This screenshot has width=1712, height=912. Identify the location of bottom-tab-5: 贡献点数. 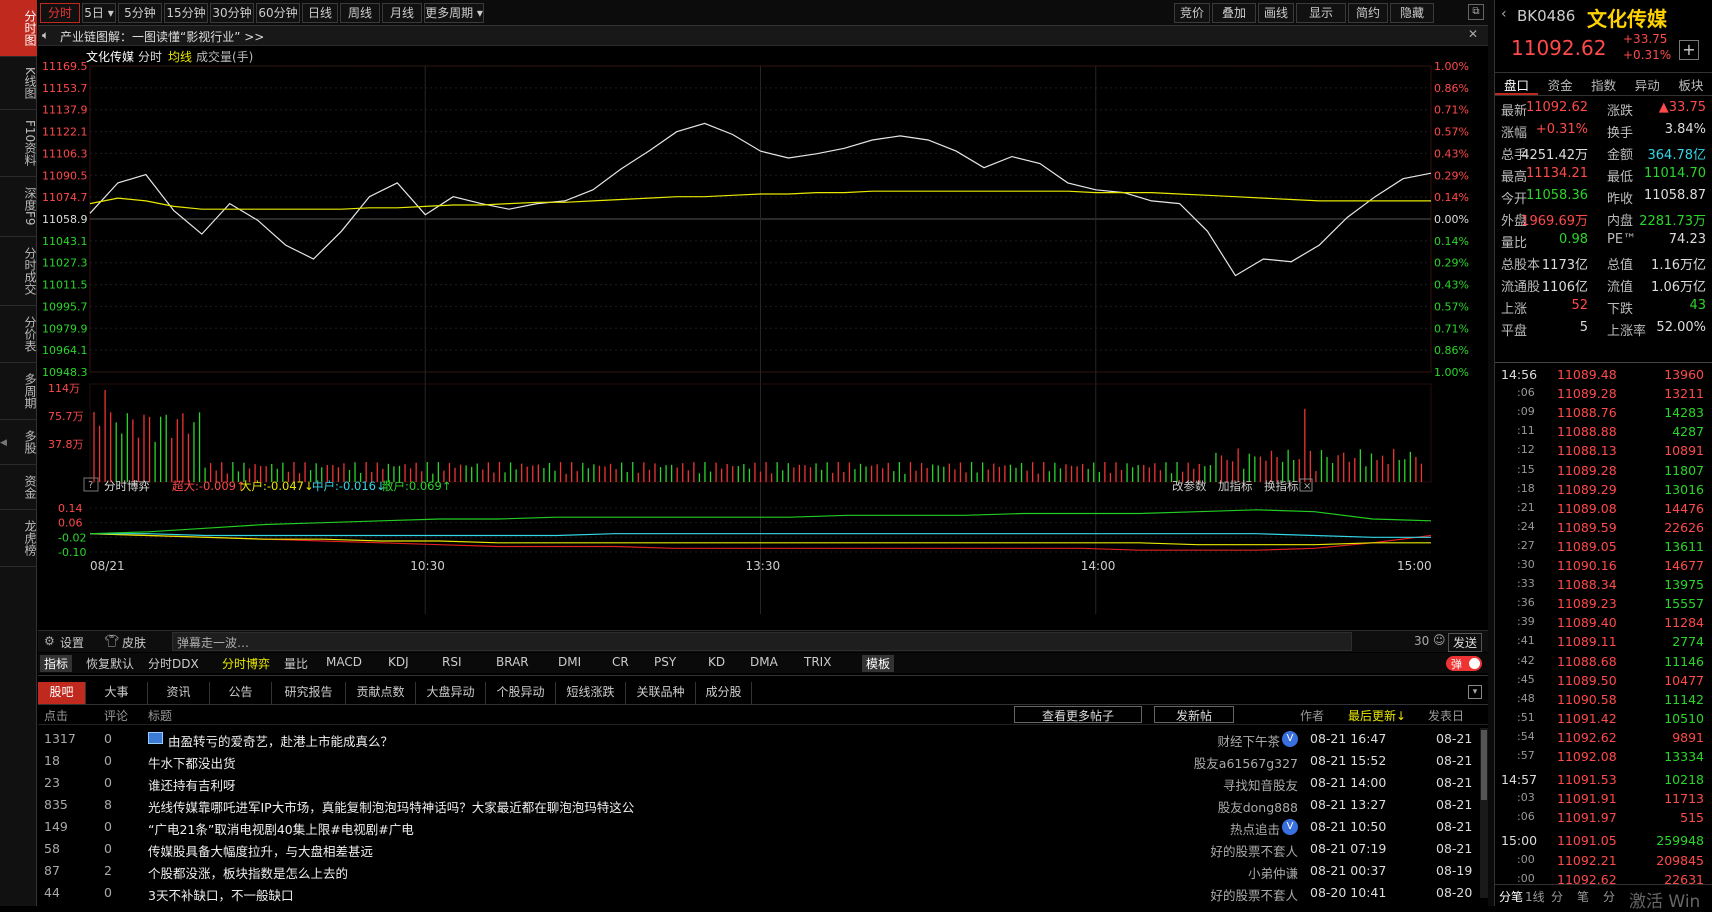
(381, 693).